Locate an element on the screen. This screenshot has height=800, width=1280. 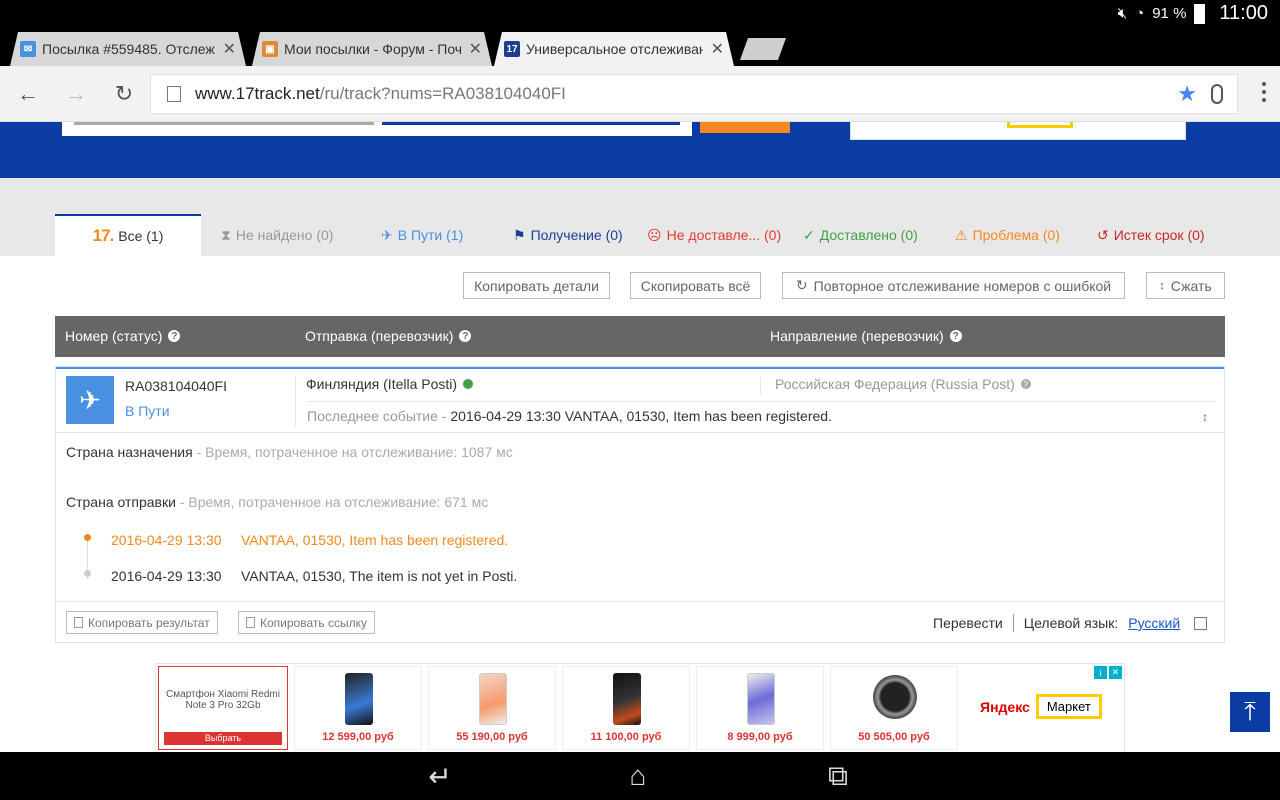
copy-all-button: Скопировать всё is located at coordinates (695, 285).